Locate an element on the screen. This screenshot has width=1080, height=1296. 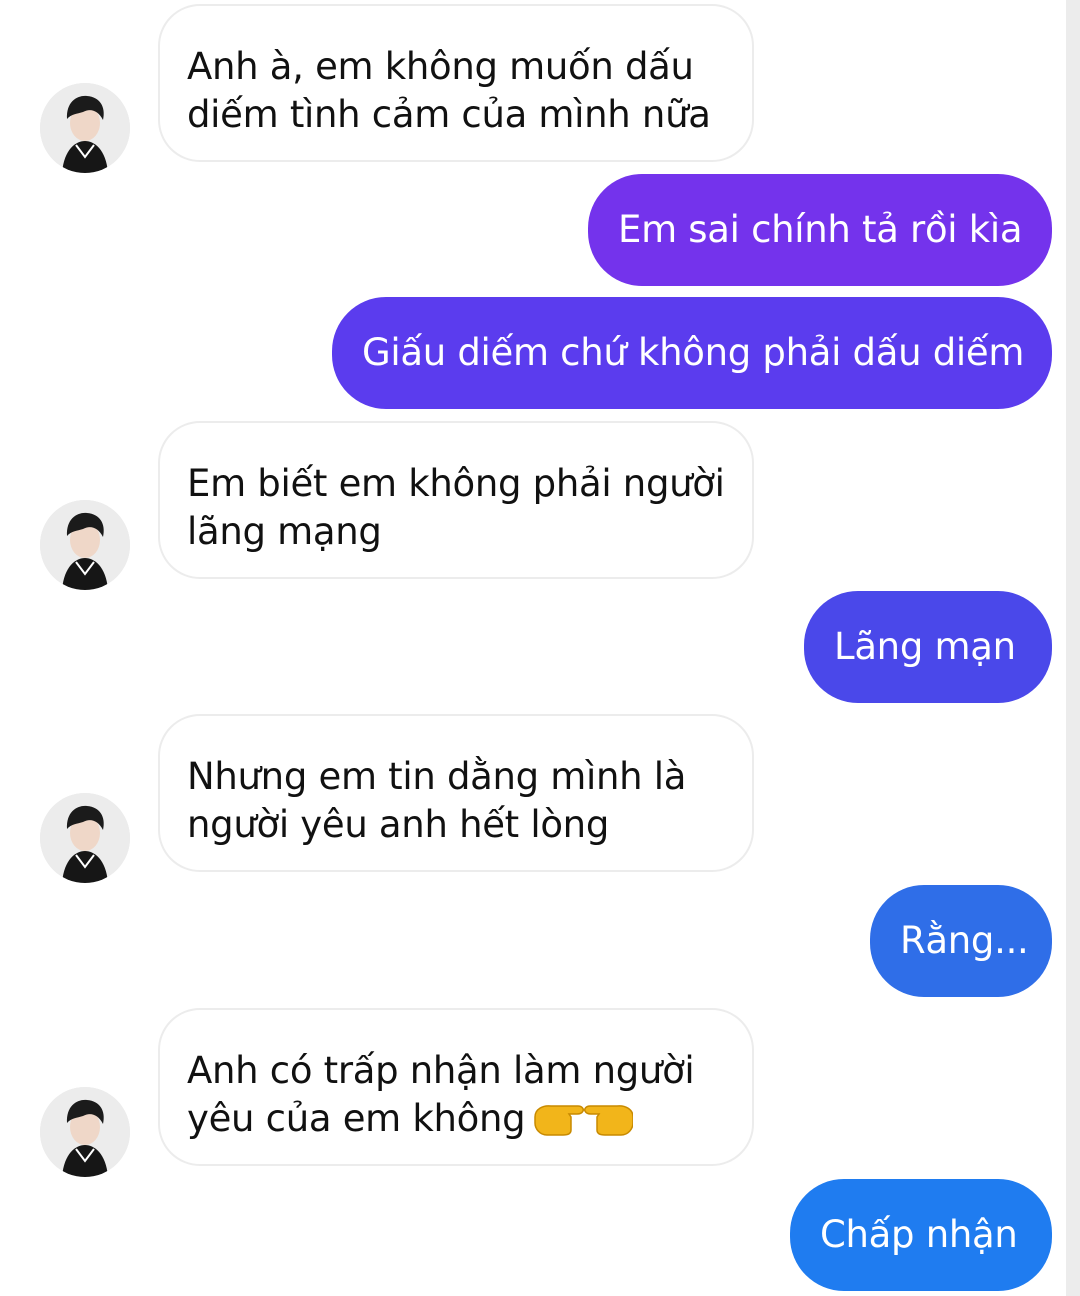
message-text-line: Em biết em không phải người is located at coordinates (456, 483).